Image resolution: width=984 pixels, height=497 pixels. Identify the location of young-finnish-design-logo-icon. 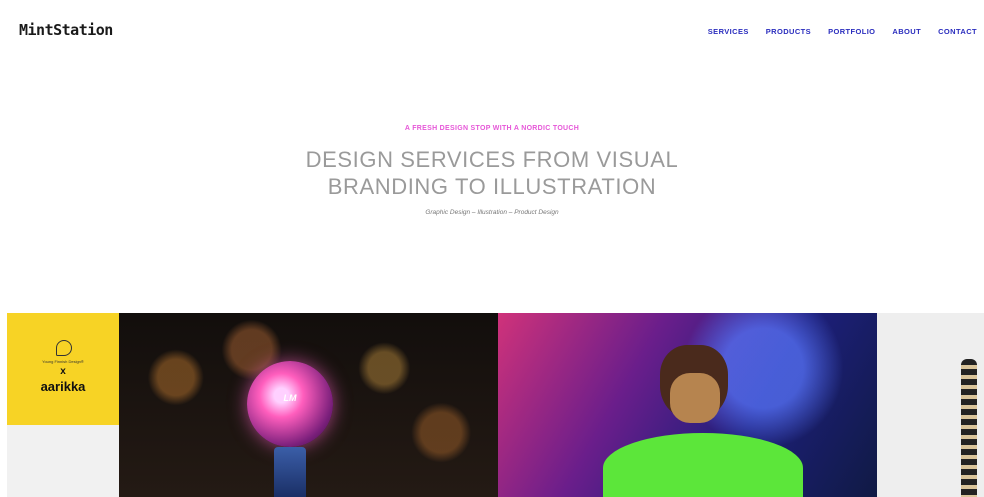
(64, 348).